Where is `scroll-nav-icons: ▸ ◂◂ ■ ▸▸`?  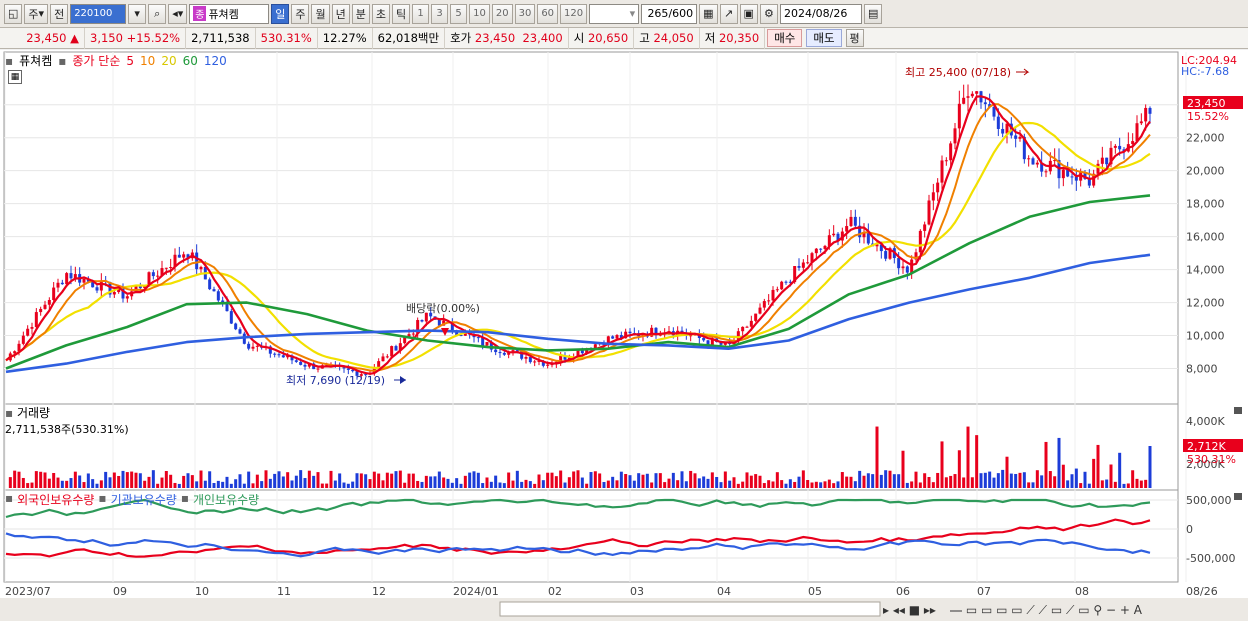
scroll-nav-icons: ▸ ◂◂ ■ ▸▸ is located at coordinates (909, 610).